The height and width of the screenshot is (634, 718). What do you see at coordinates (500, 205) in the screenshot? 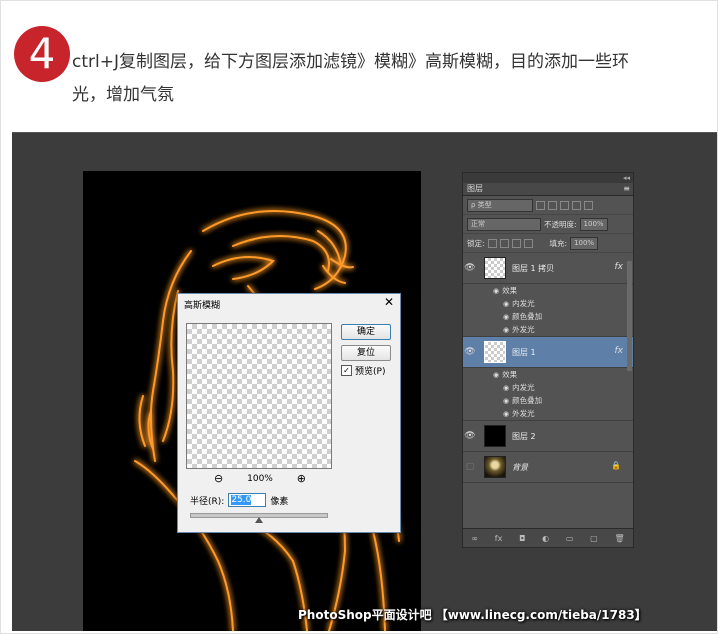
I see `filter-kind-select: ρ 类型` at bounding box center [500, 205].